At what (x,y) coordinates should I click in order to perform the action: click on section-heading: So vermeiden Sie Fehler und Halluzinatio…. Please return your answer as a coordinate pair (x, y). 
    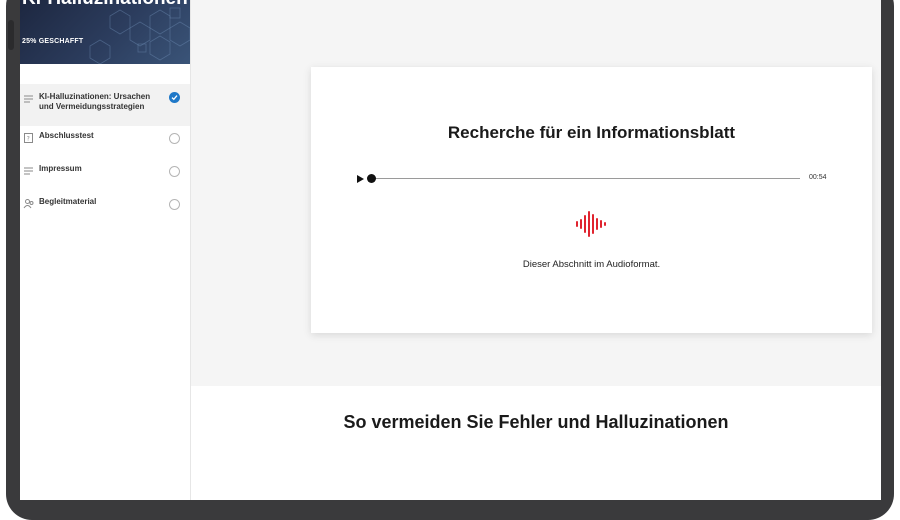
    Looking at the image, I should click on (536, 422).